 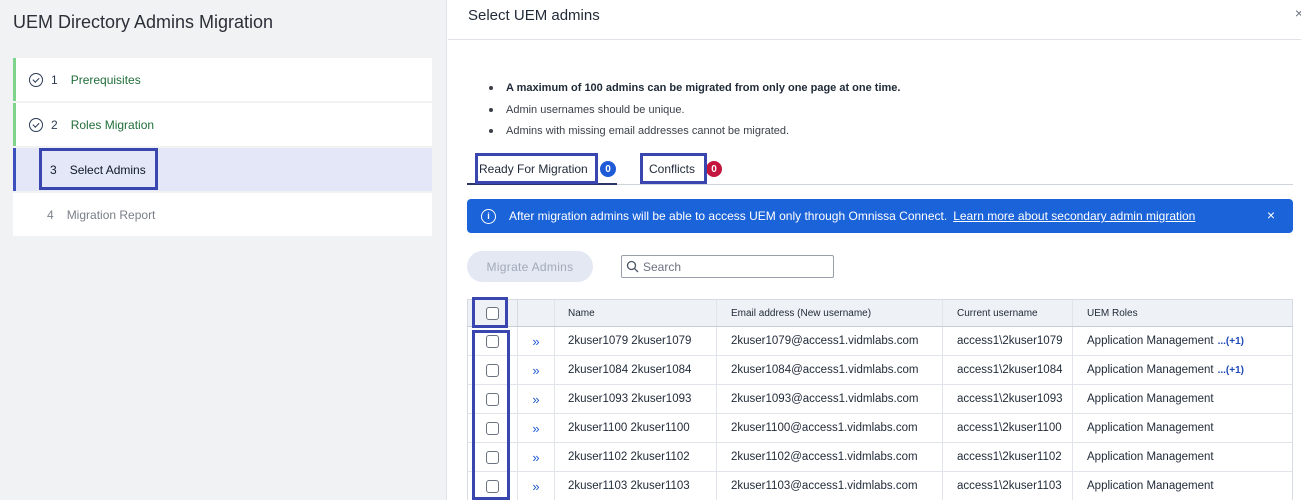 I want to click on step-migration-report: 4 Migration Report, so click(x=222, y=214).